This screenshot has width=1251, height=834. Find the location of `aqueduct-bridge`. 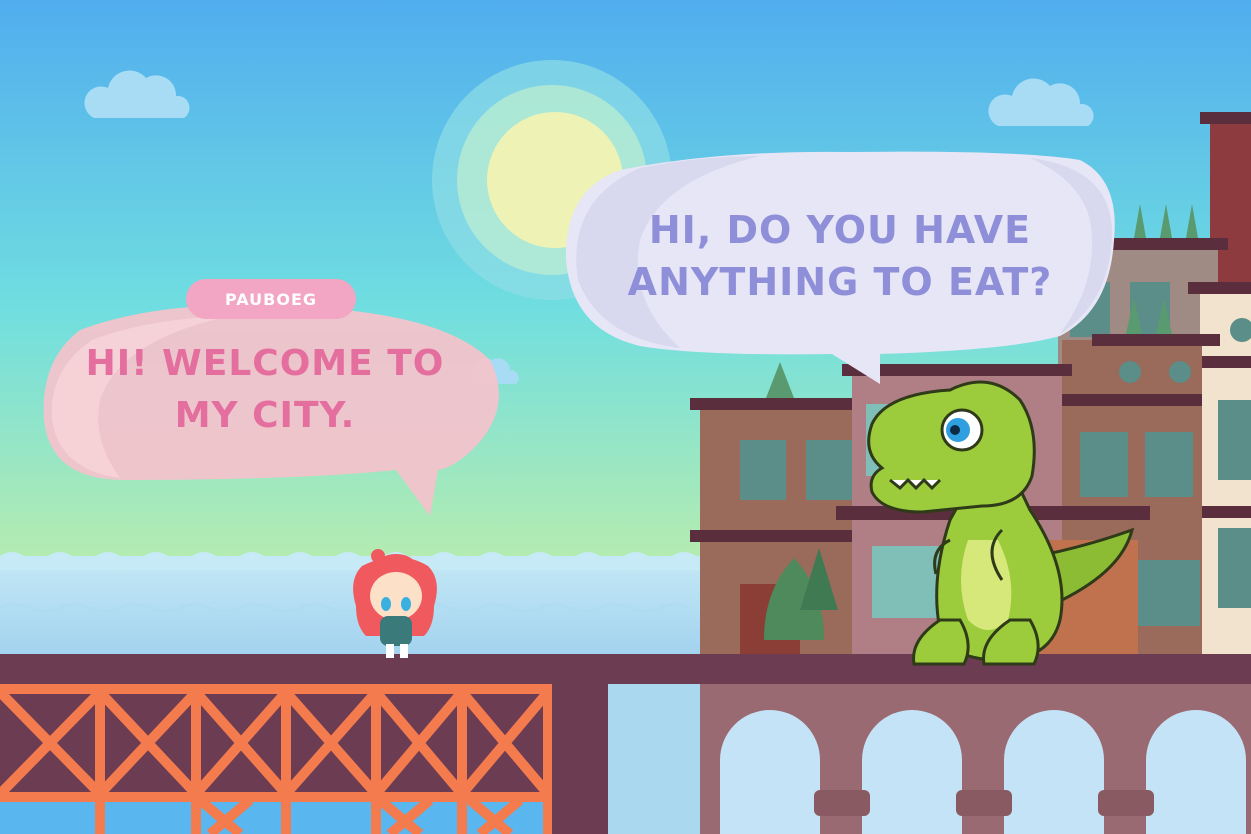

aqueduct-bridge is located at coordinates (975, 759).